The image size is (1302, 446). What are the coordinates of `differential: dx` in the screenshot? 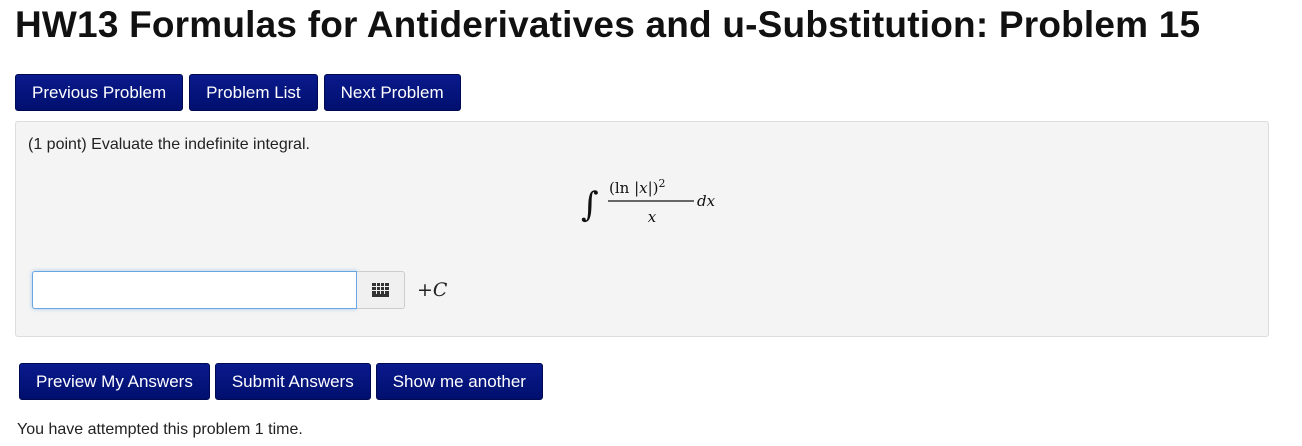 It's located at (706, 201).